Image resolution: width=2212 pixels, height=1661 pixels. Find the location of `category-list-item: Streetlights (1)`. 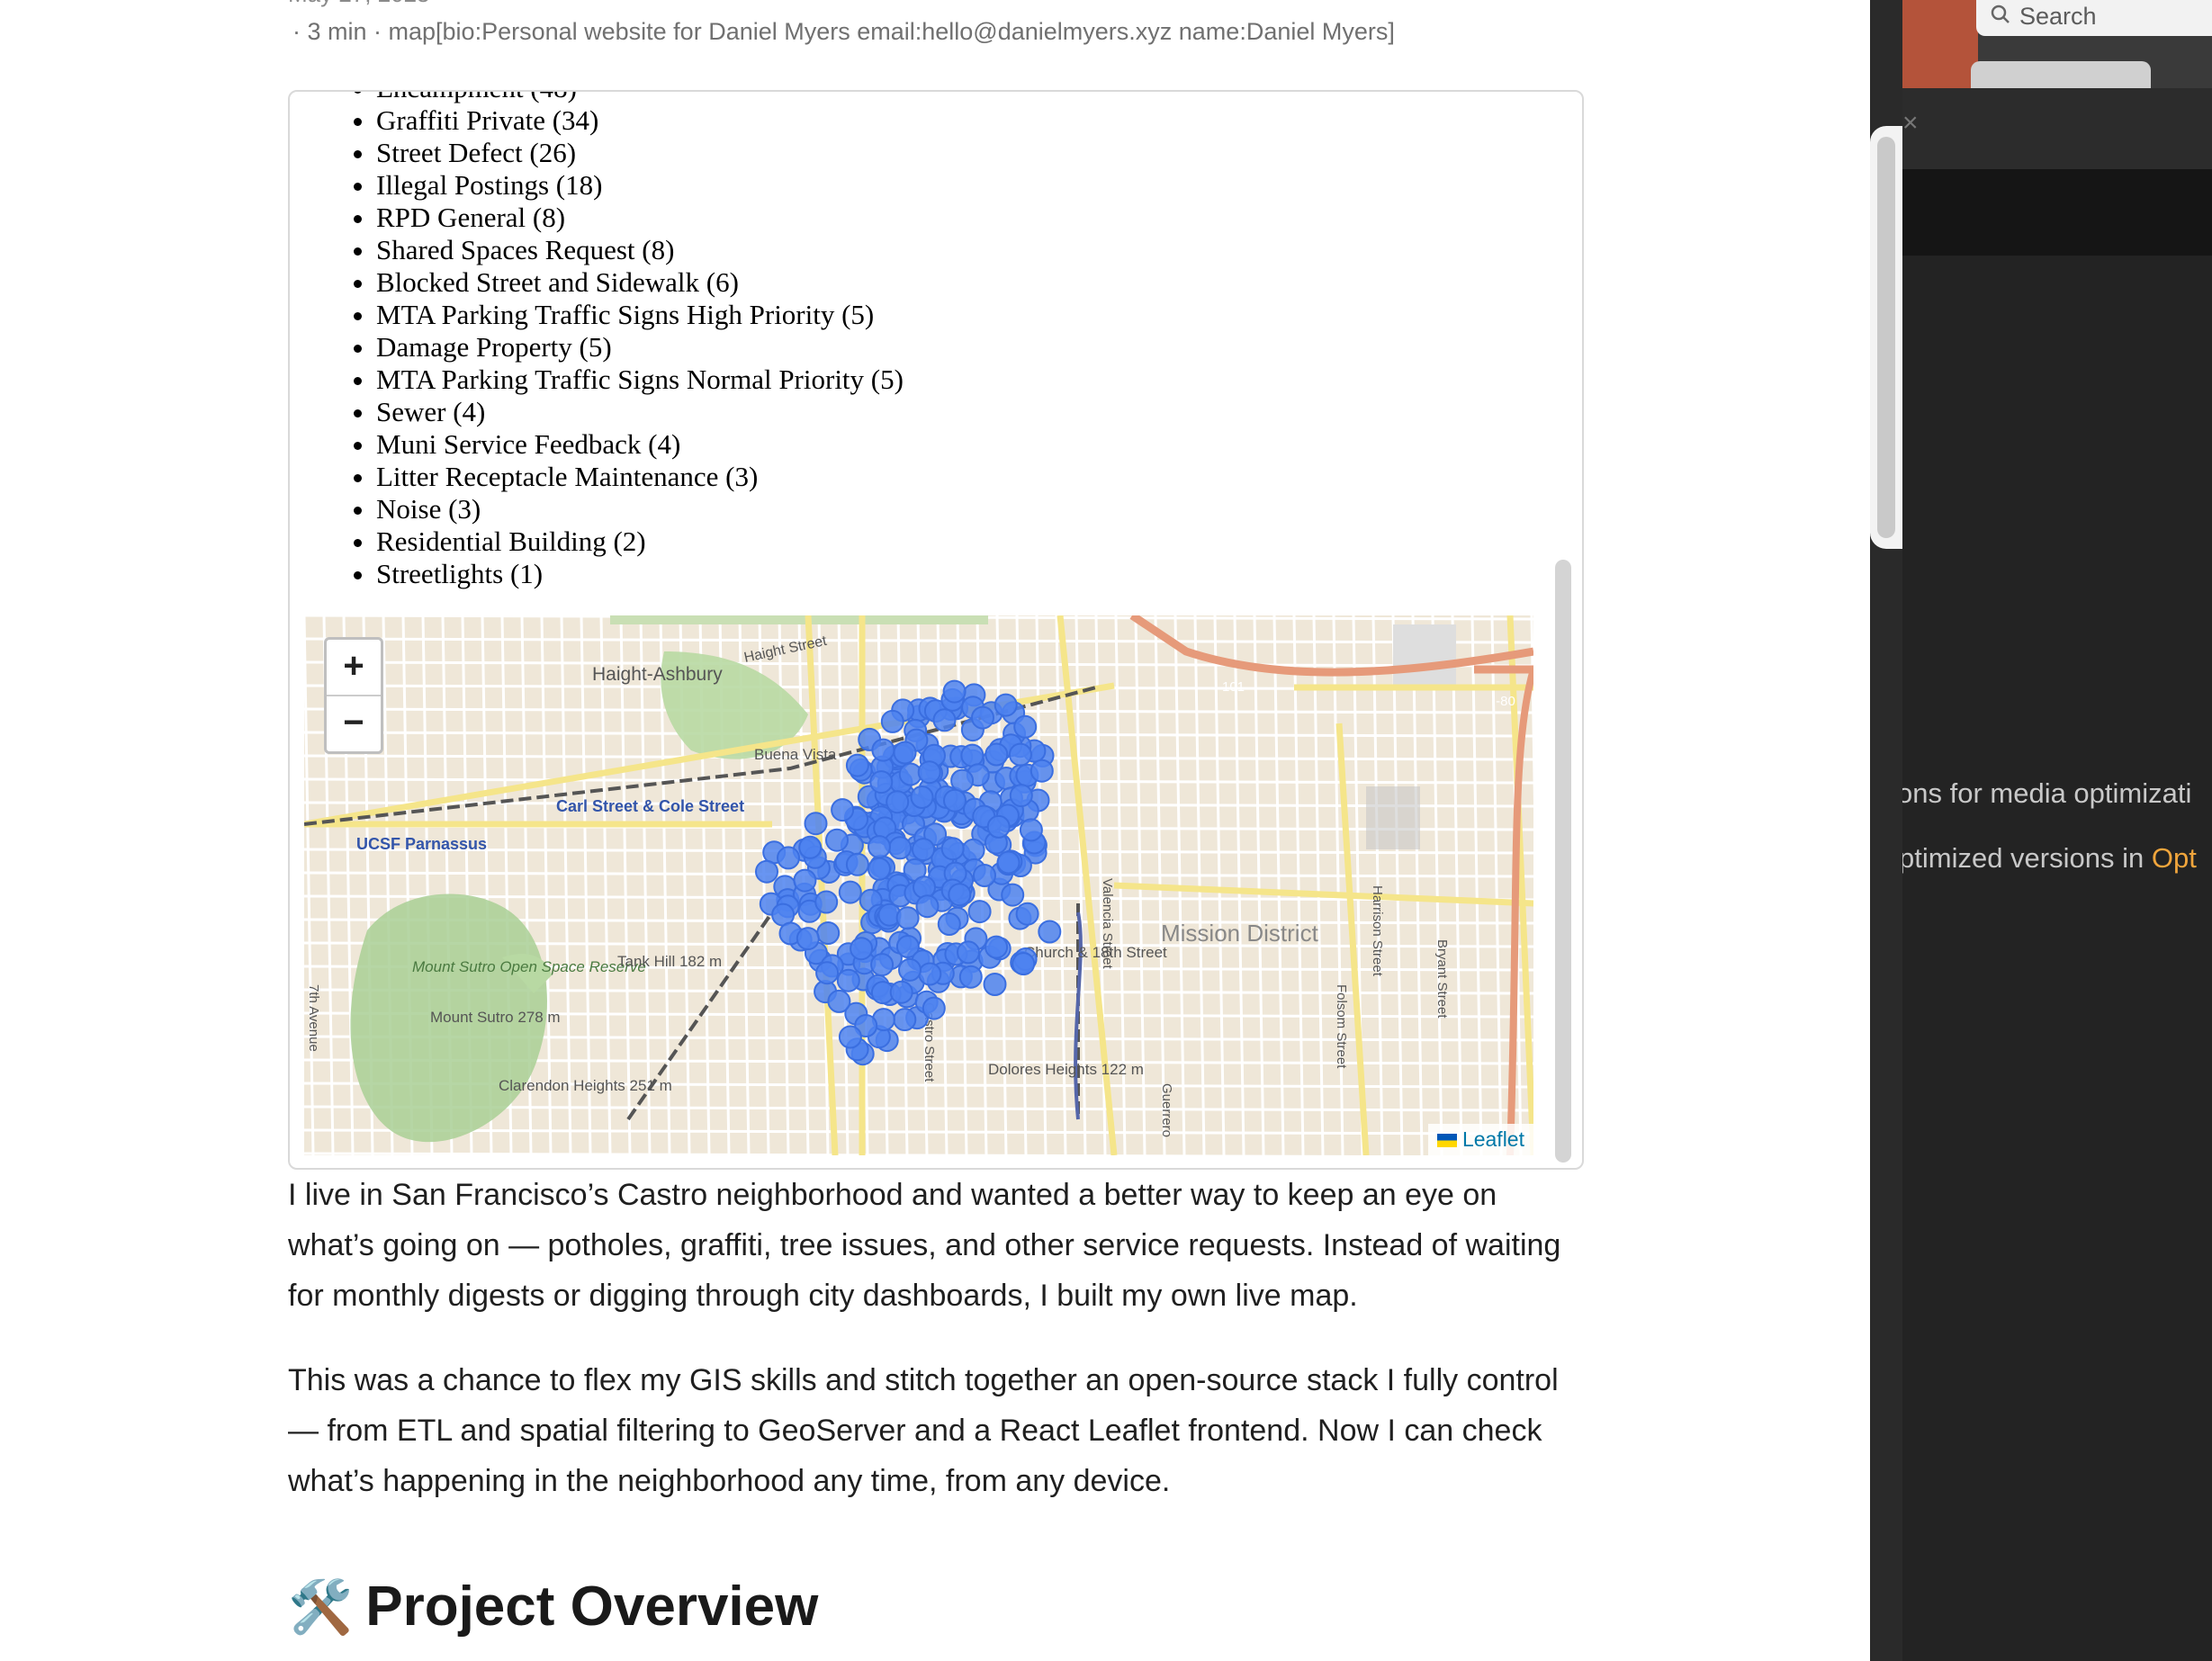

category-list-item: Streetlights (1) is located at coordinates (963, 574).